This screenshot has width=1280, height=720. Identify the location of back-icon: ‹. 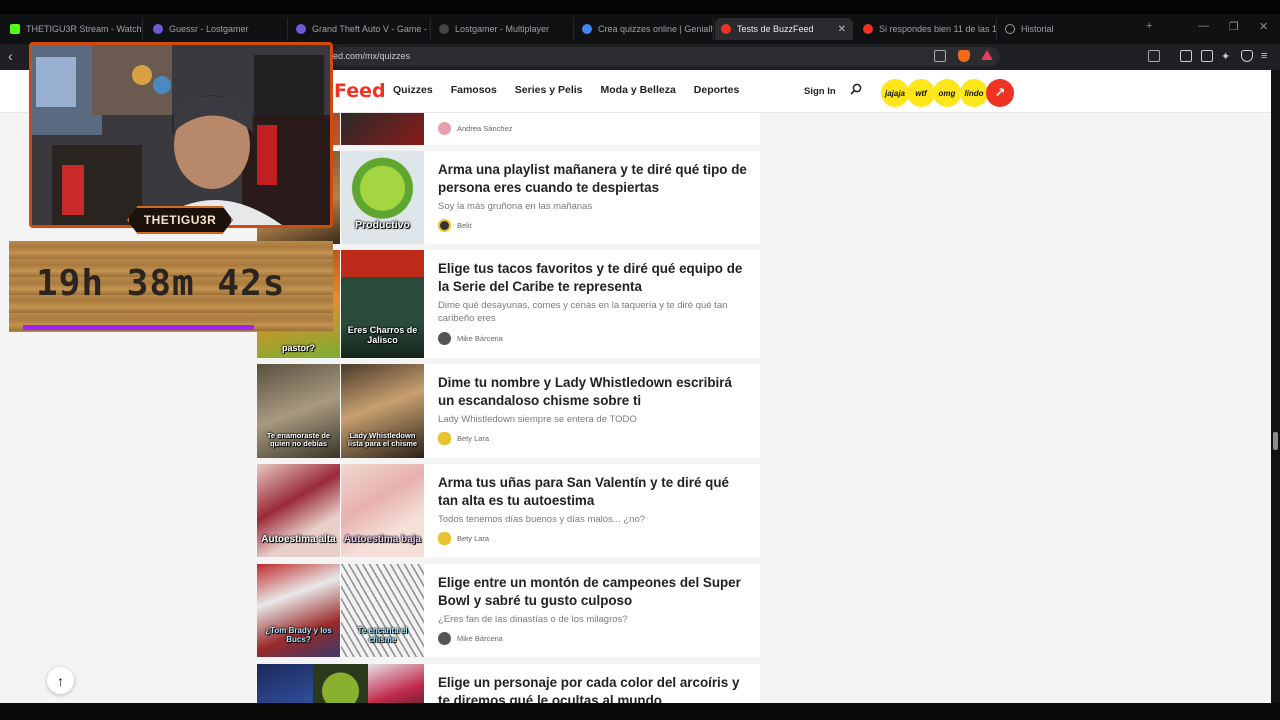
(10, 56).